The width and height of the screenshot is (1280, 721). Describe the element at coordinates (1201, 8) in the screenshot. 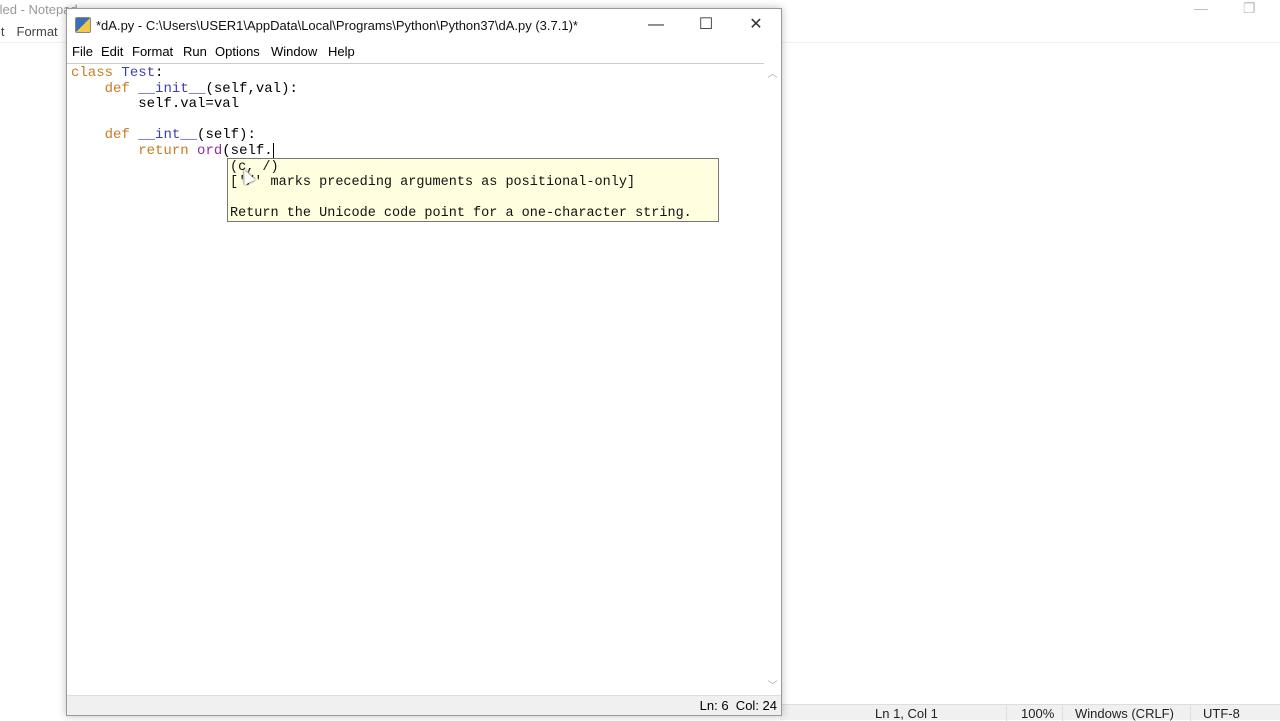

I see `notepad-minimize-button: —` at that location.